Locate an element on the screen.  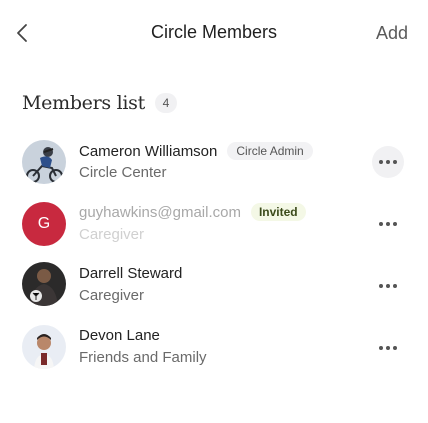
section-title: Members list is located at coordinates (83, 103).